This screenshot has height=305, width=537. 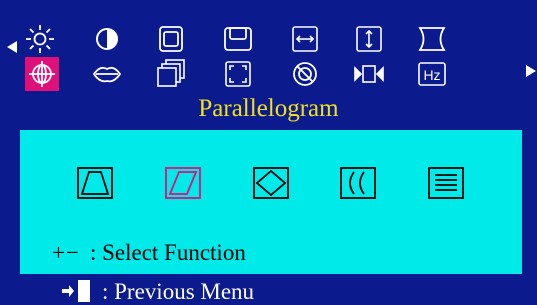 I want to click on v-size-icon, so click(x=369, y=39).